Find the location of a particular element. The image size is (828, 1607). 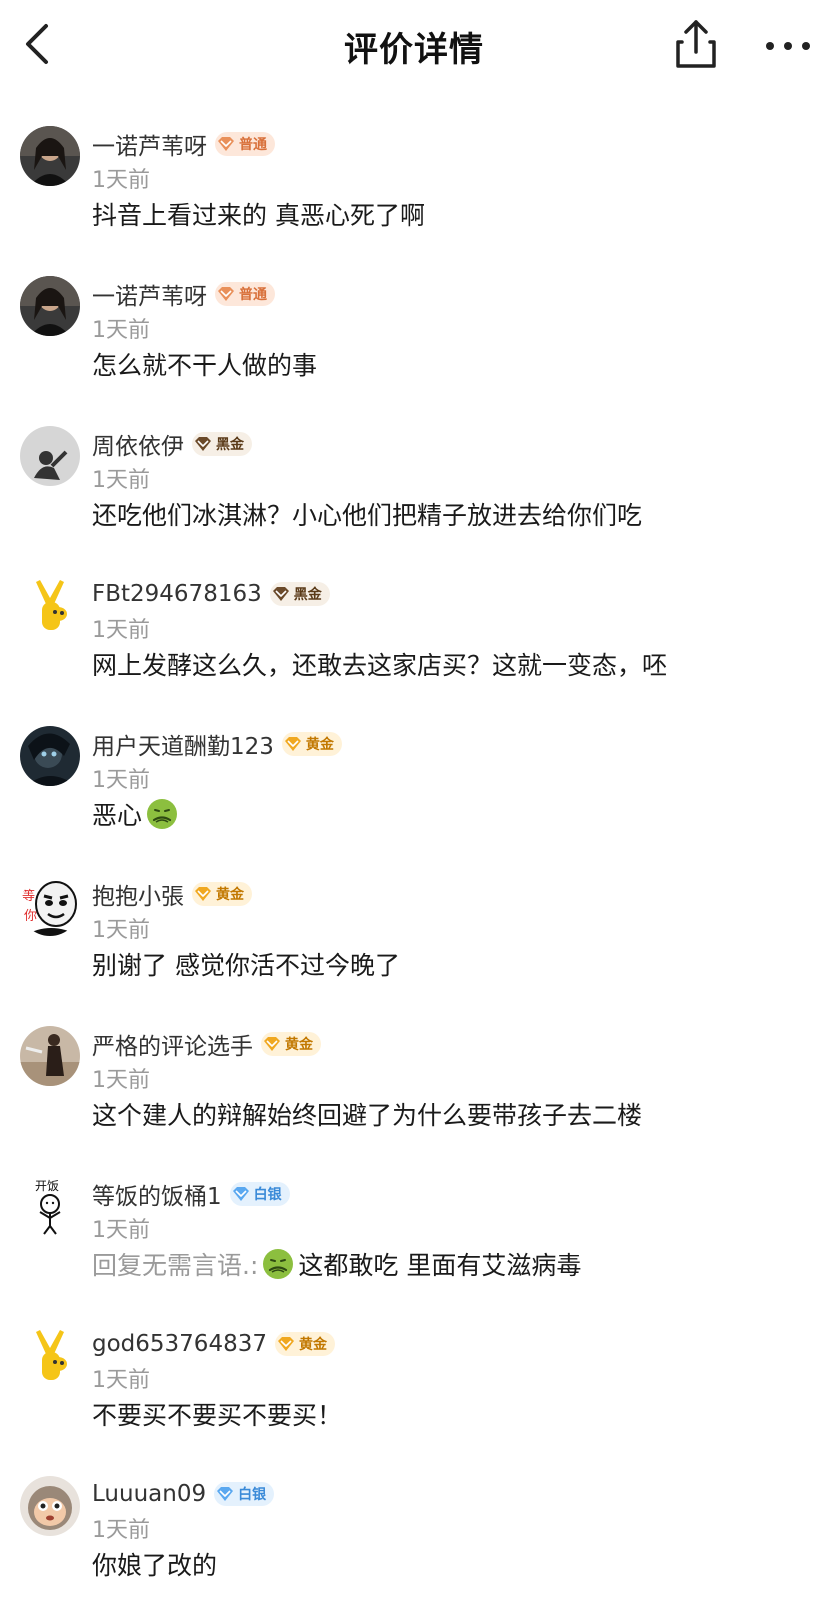

comment-item: 开饭 等饭的饭桶1 白银 1天前回复无需言语.: 这都敢吃 里面有艾滋病毒 is located at coordinates (414, 1243).